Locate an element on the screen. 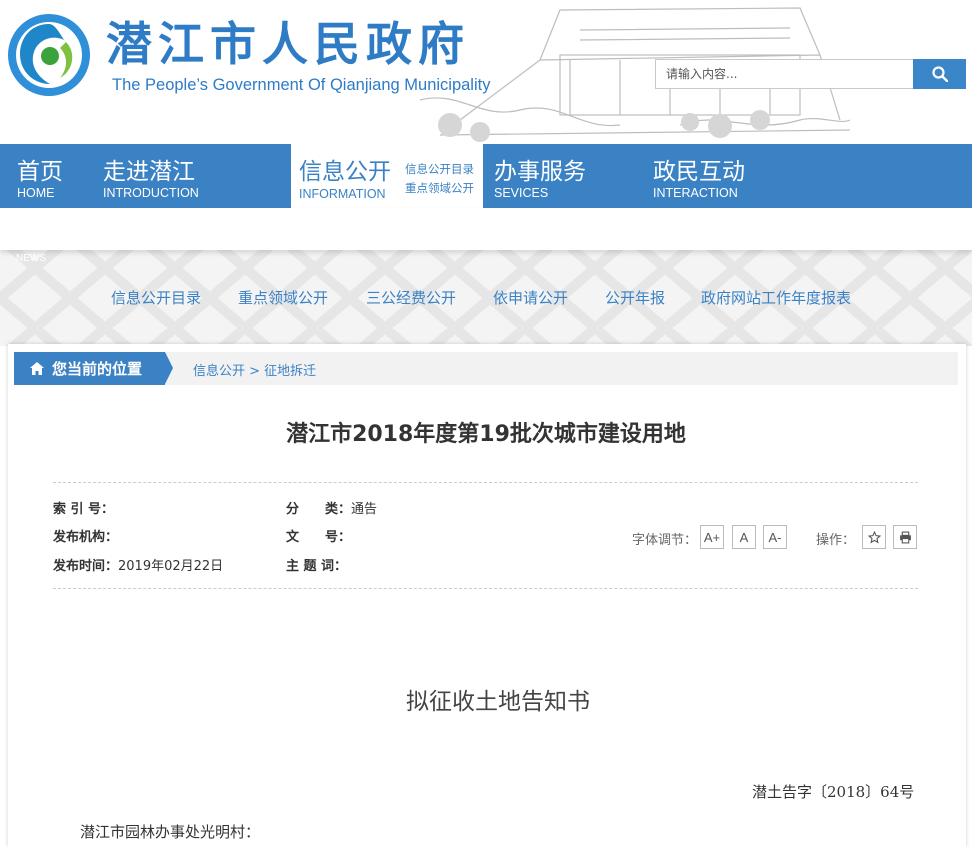 Image resolution: width=972 pixels, height=847 pixels. nav-item-interaction: 政民互动 INTERACTION is located at coordinates (715, 176).